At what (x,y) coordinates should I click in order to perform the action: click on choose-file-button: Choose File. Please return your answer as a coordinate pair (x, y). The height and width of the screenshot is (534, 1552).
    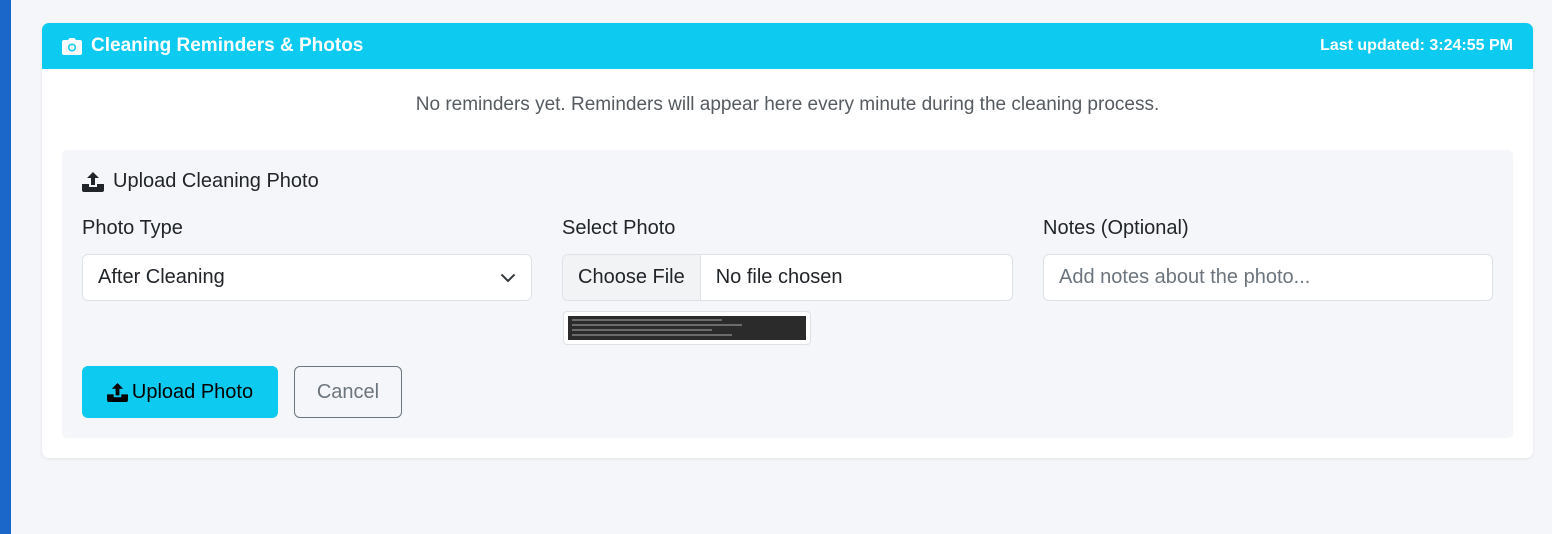
    Looking at the image, I should click on (632, 277).